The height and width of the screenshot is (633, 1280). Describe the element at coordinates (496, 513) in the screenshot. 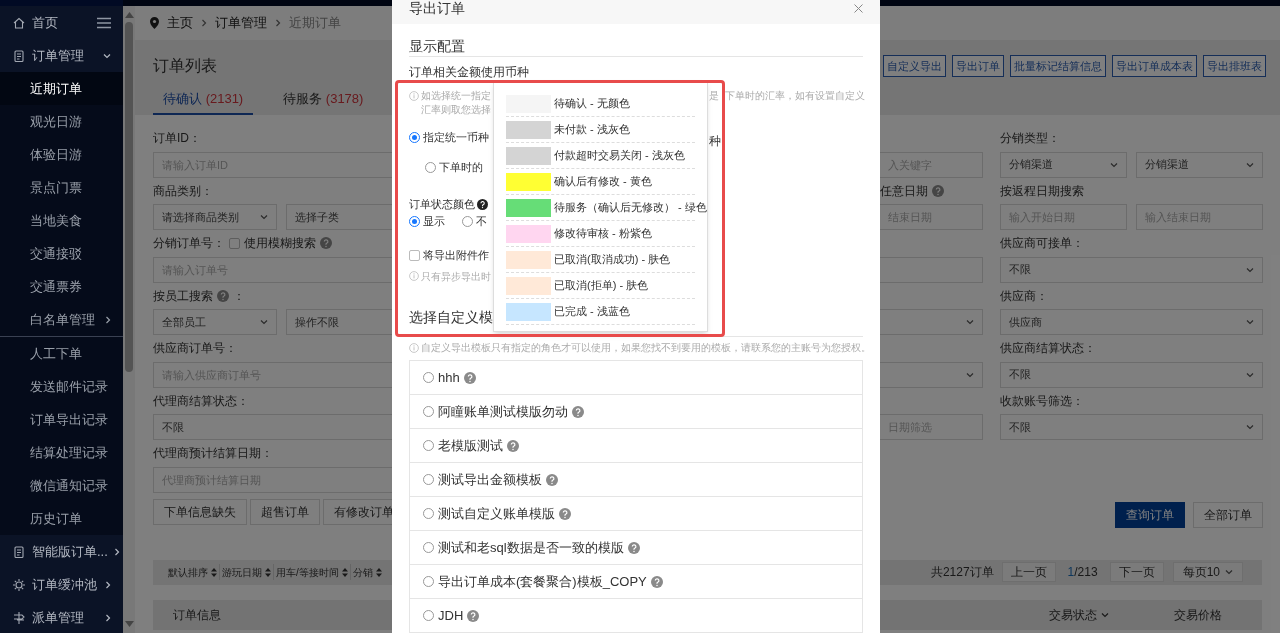

I see `template-name: 测试自定义账单模版` at that location.